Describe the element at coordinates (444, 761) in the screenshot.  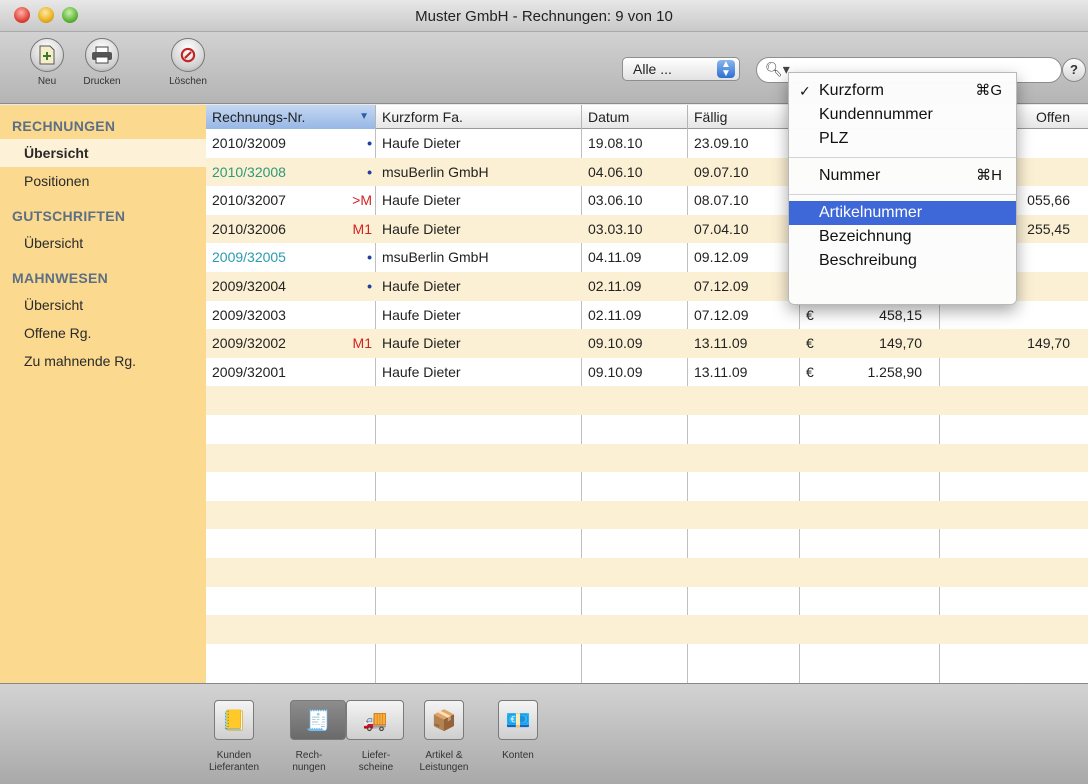
I see `dock-artikel-label: Artikel & Leistungen` at that location.